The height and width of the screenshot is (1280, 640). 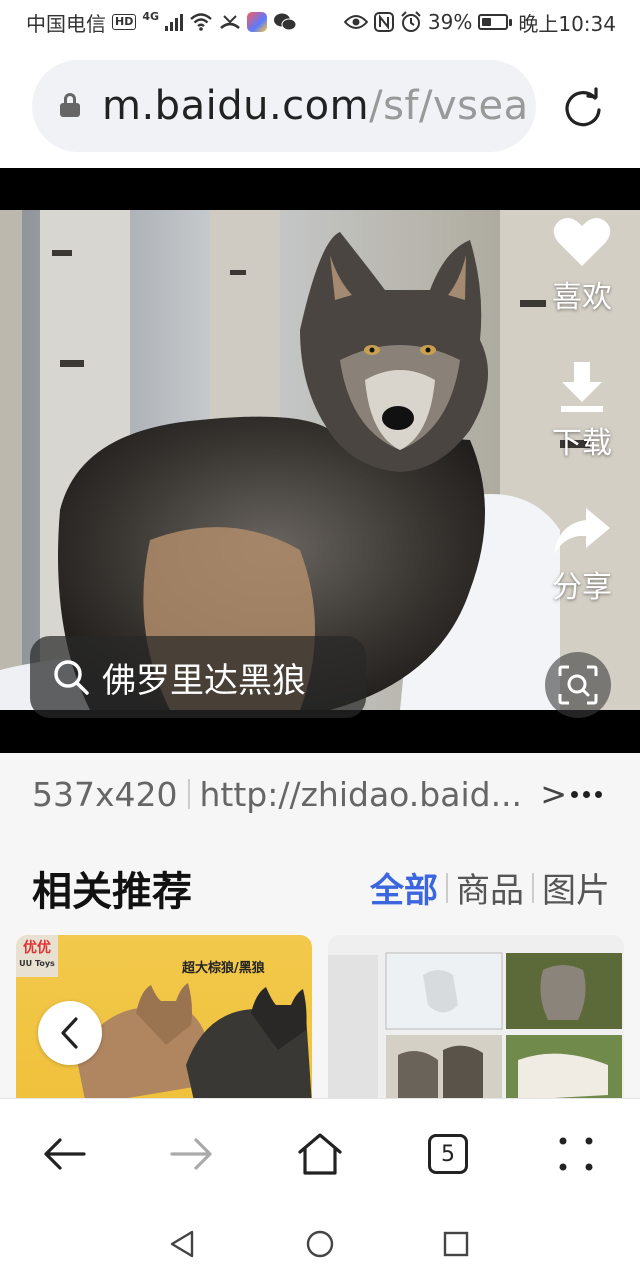 What do you see at coordinates (582, 241) in the screenshot?
I see `heart-icon` at bounding box center [582, 241].